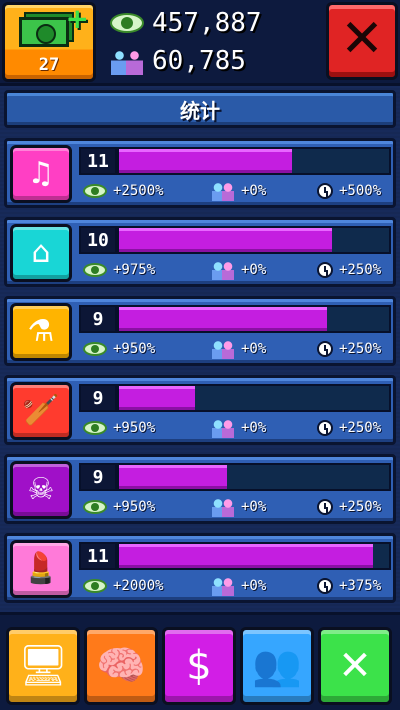  I want to click on plus-icon: +, so click(77, 18).